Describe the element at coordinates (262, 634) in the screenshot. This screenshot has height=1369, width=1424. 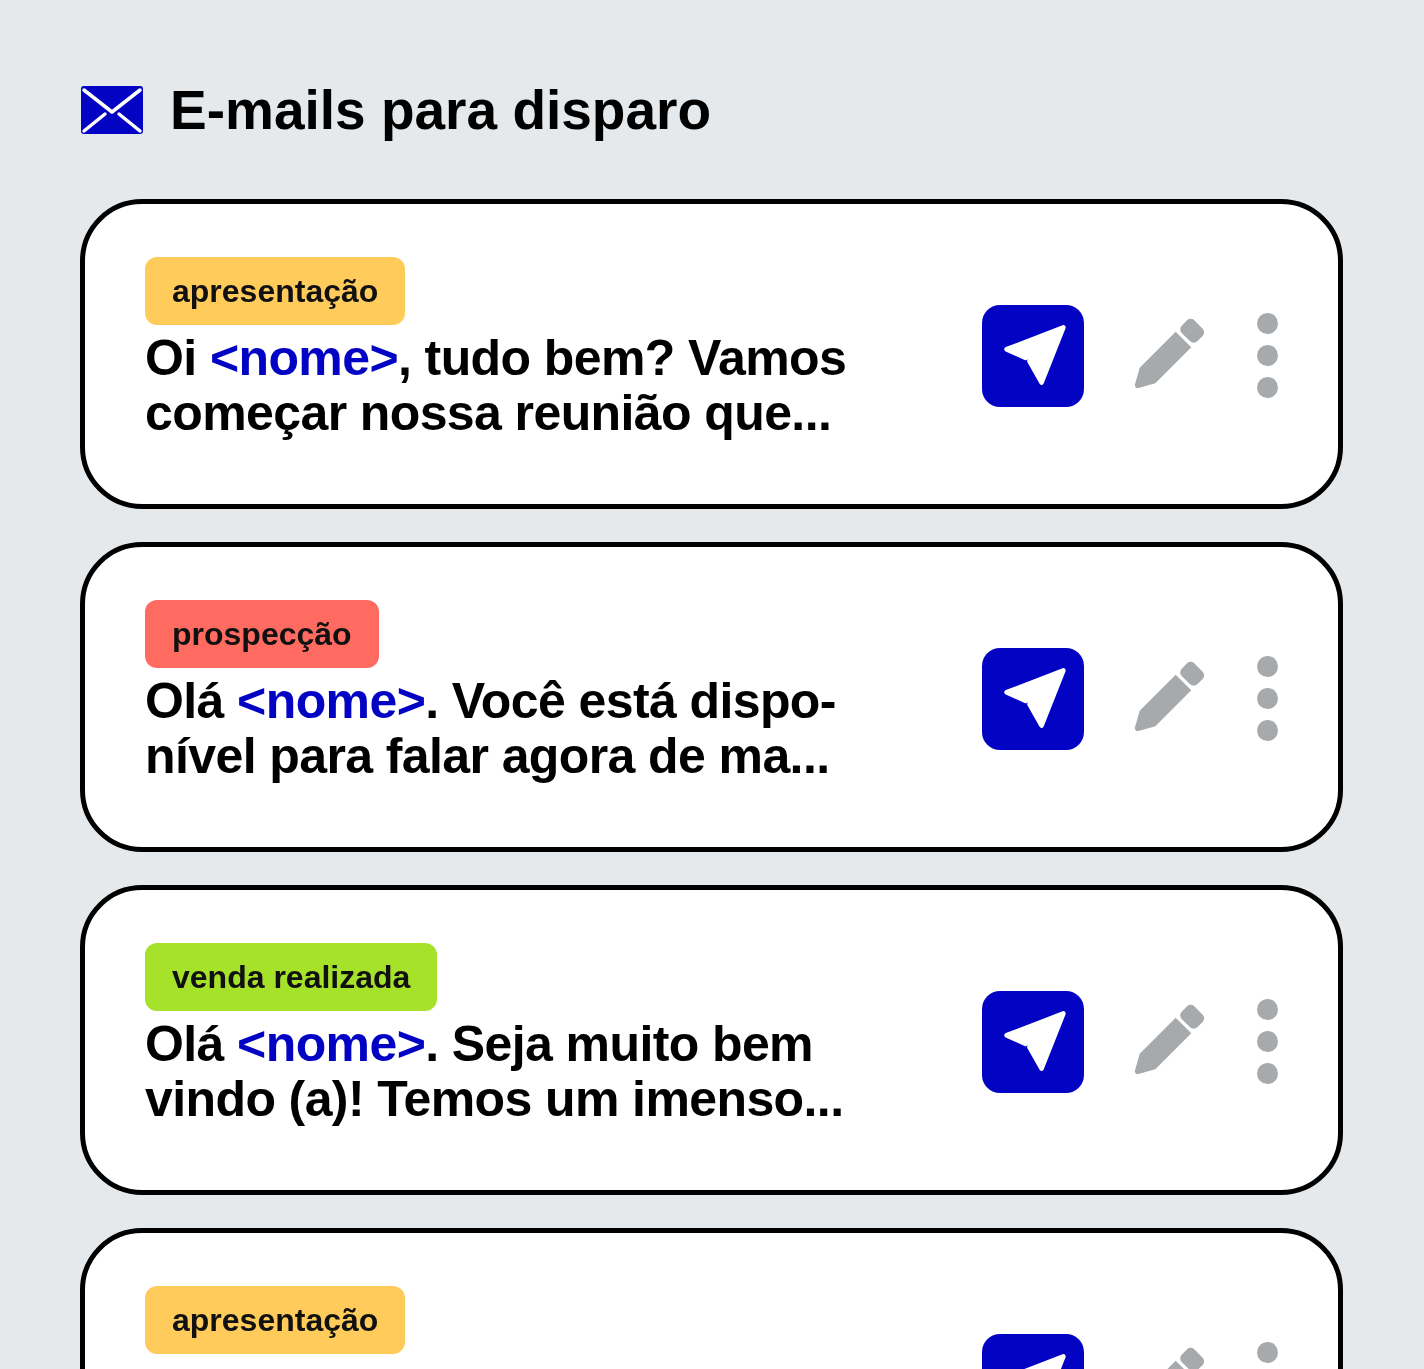
I see `category-tag: prospecção` at that location.